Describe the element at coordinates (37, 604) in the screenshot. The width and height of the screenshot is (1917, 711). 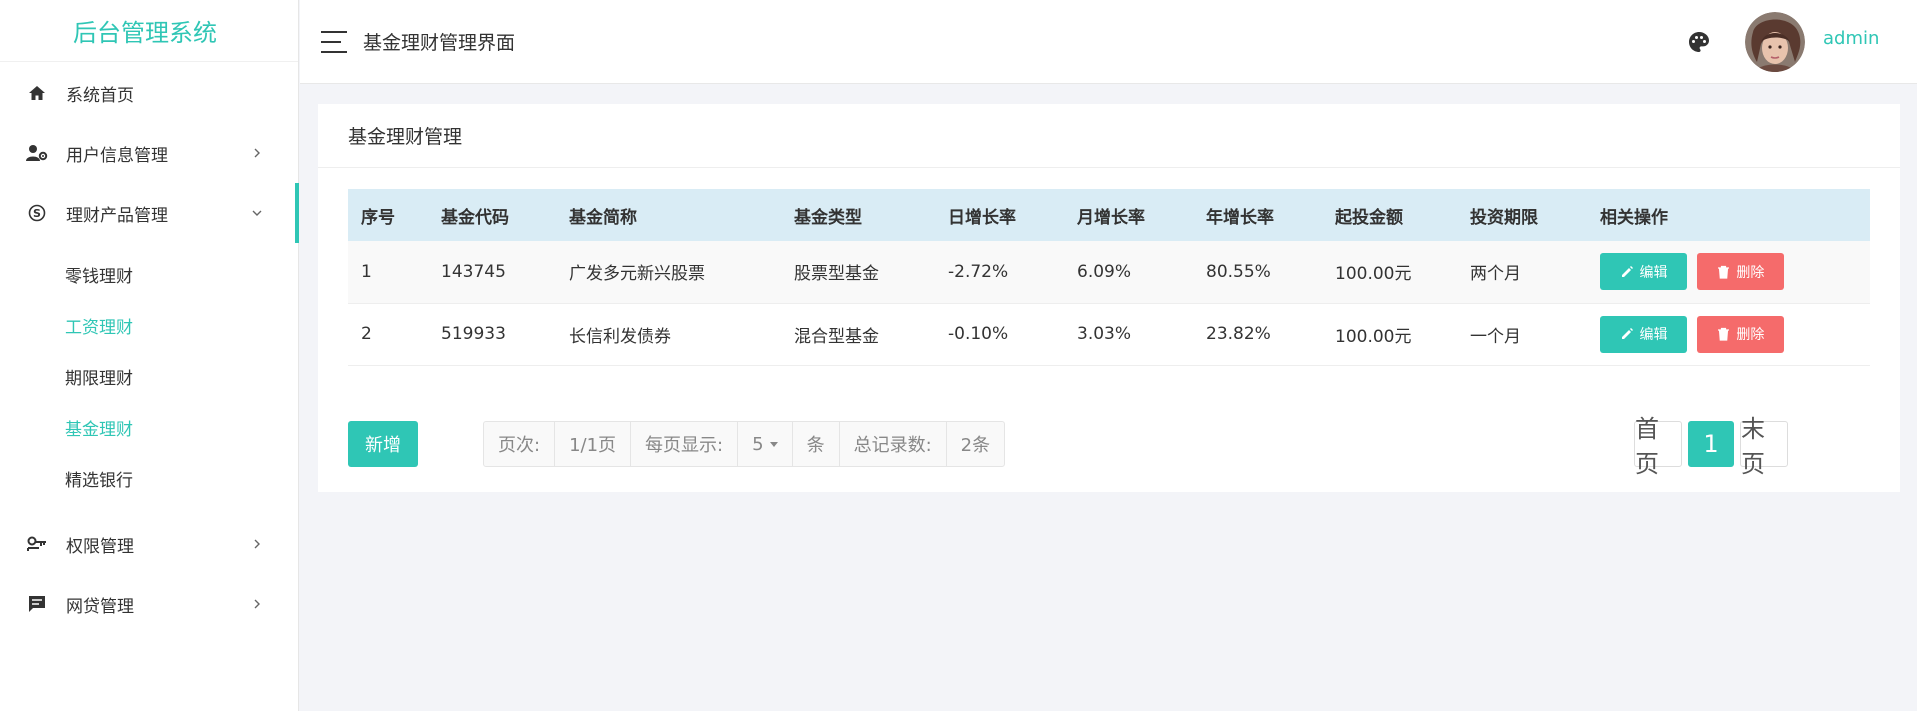
I see `message-icon` at that location.